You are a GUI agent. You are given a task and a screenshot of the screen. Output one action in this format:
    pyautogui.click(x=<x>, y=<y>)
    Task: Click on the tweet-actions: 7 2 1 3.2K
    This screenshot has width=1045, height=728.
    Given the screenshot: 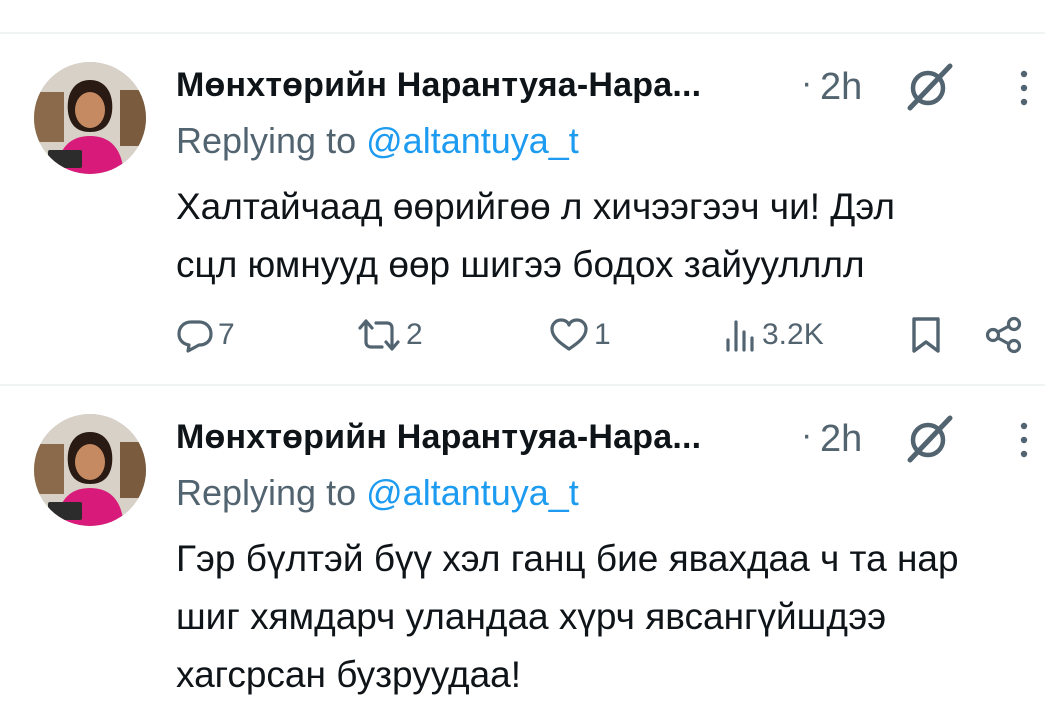 What is the action you would take?
    pyautogui.click(x=610, y=335)
    